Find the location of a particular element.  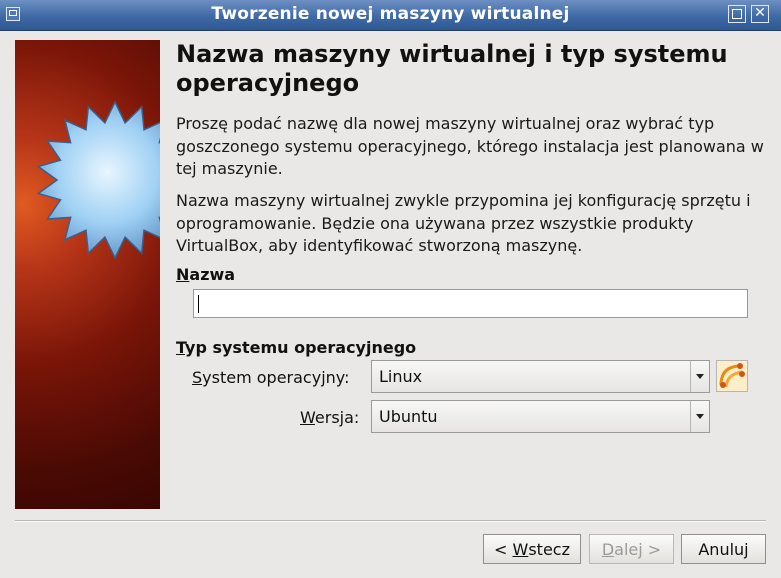

ubuntu-os-icon is located at coordinates (732, 376).